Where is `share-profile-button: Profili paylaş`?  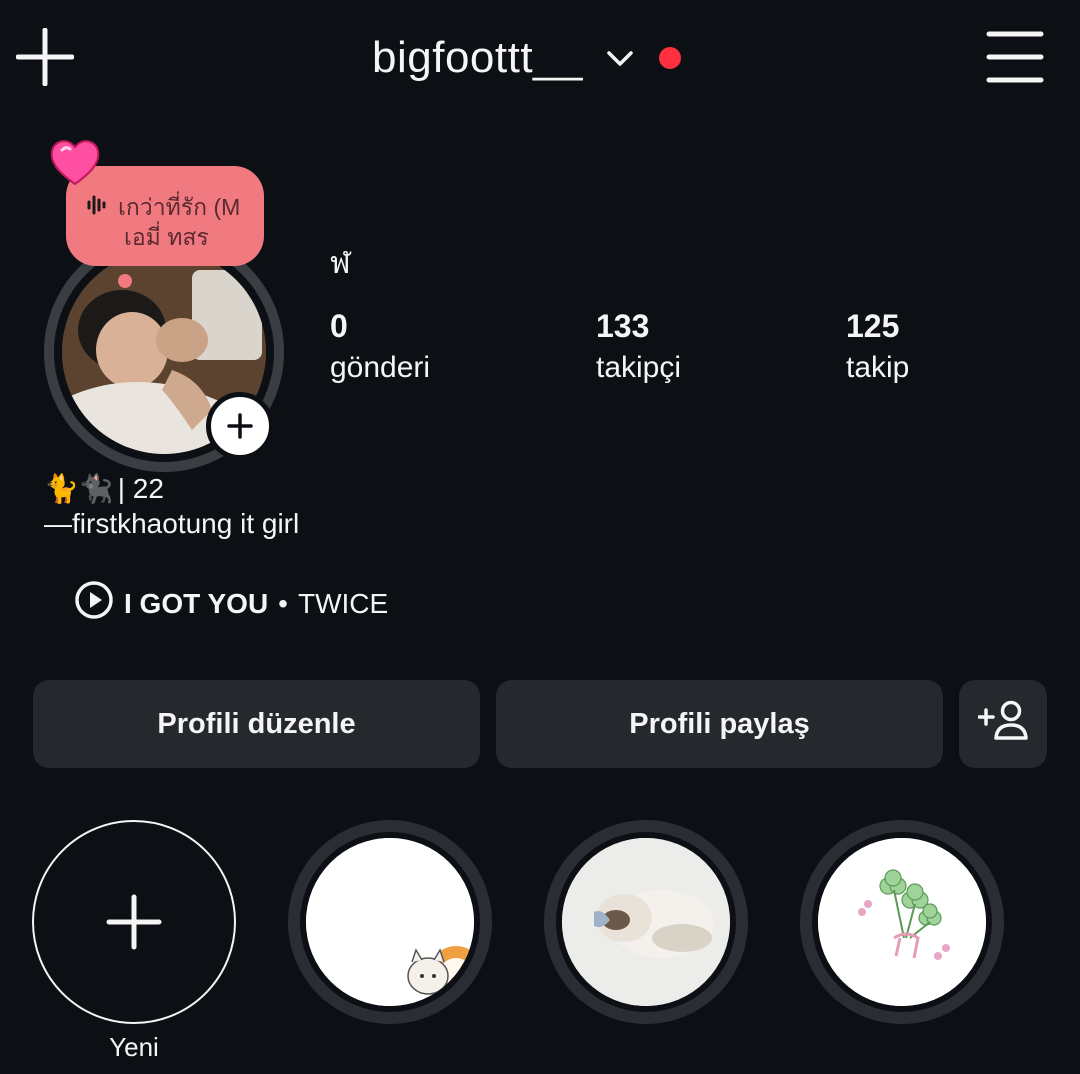
share-profile-button: Profili paylaş is located at coordinates (719, 724).